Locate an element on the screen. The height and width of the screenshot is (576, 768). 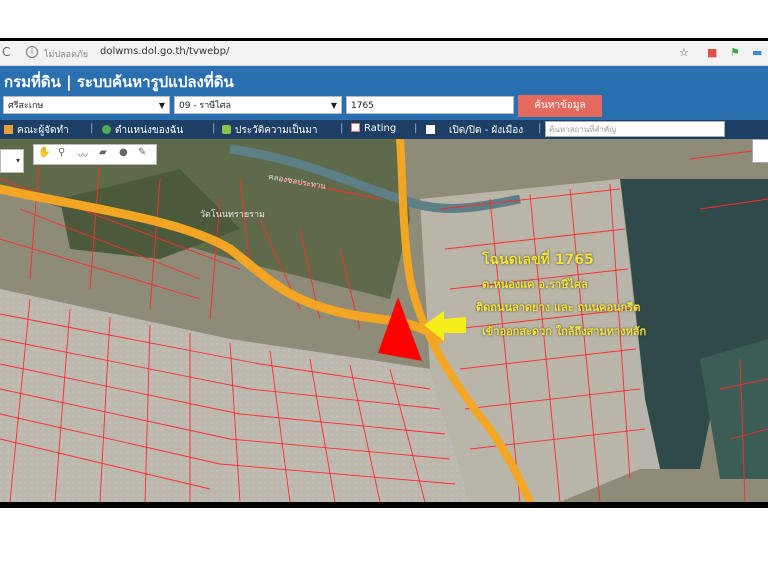
page-title: กรมที่ดิน | ระบบค้นหารูปแปลงที่ดิน is located at coordinates (119, 82).